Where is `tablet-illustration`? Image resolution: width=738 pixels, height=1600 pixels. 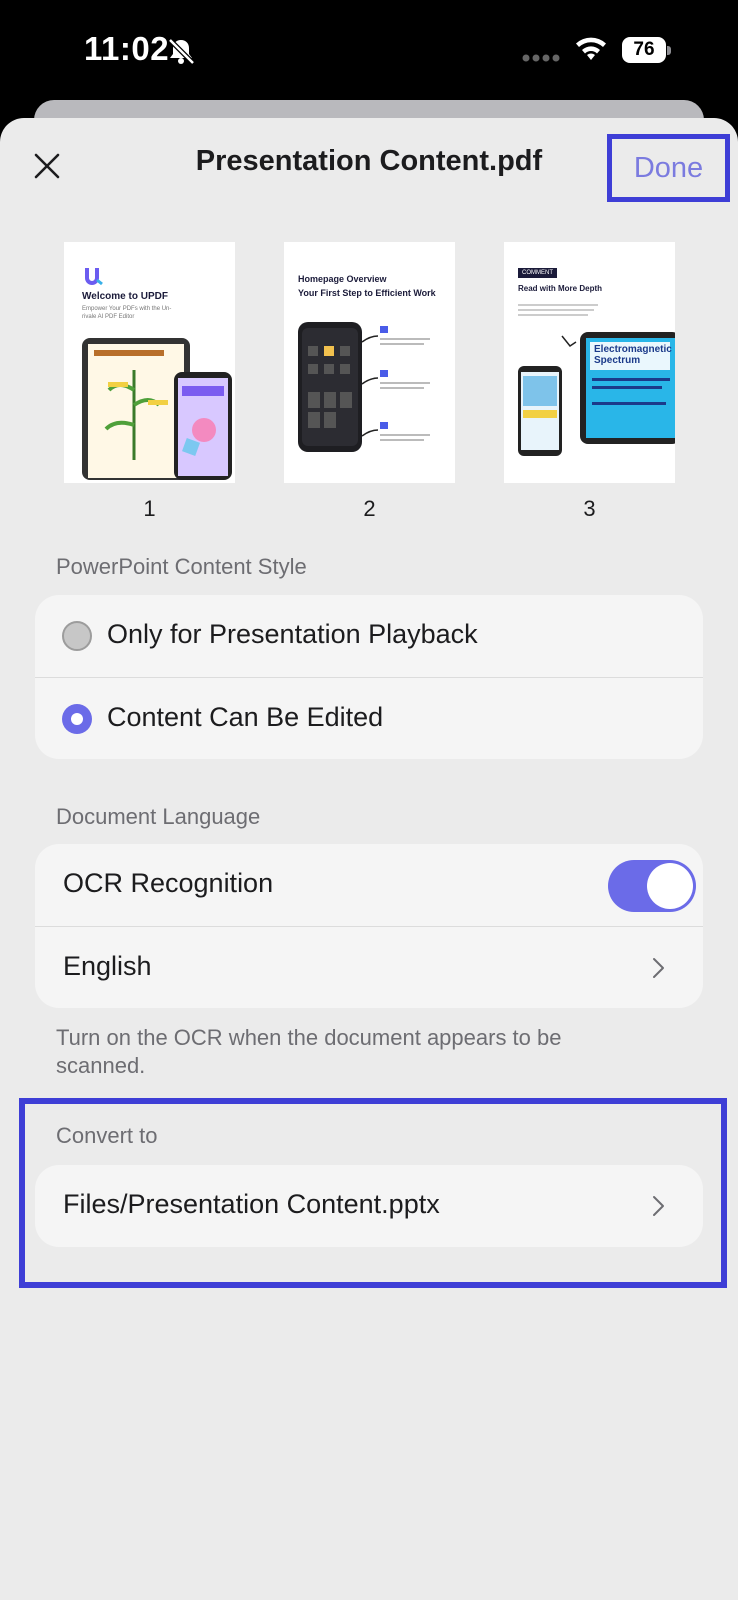
tablet-illustration is located at coordinates (157, 409).